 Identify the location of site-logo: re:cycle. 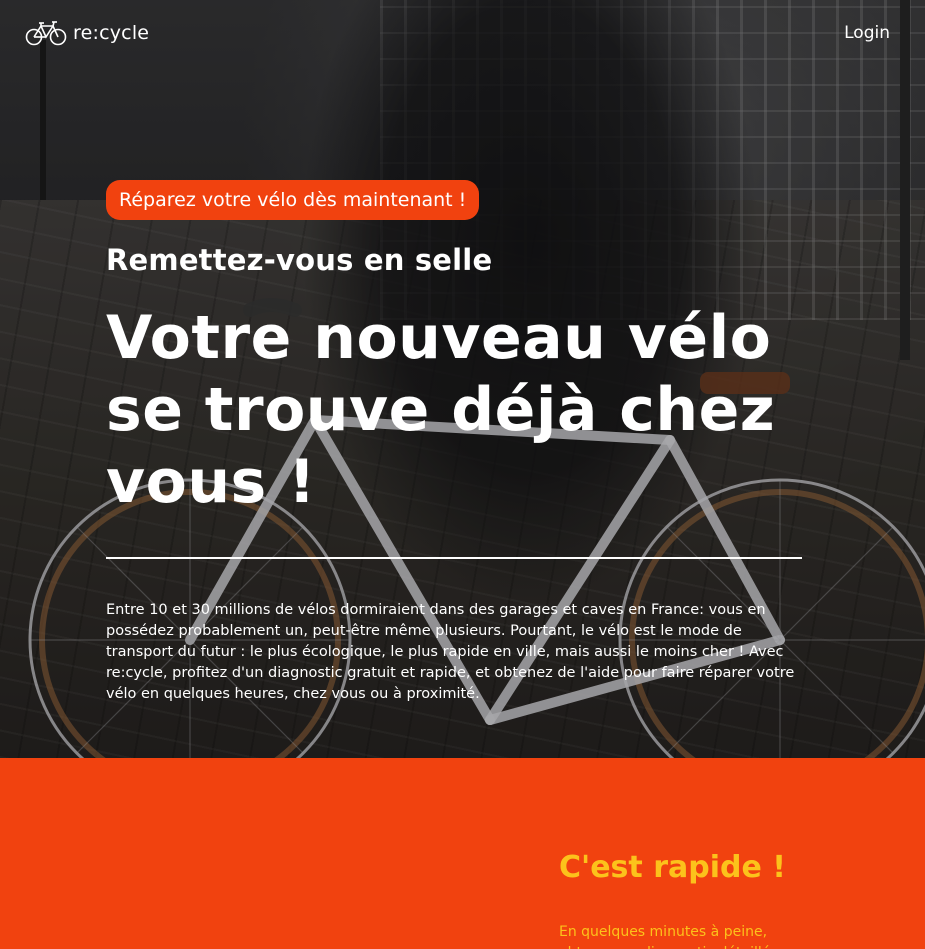
(87, 33).